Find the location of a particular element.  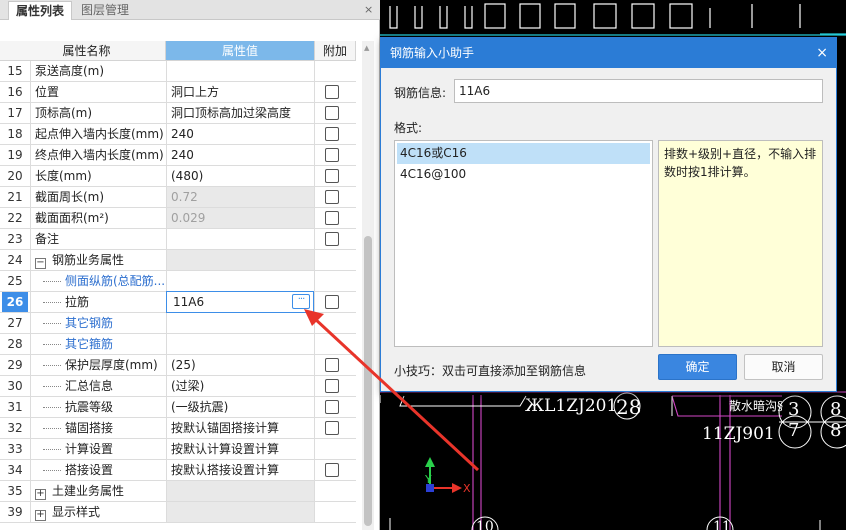

column-header-value: 属性值 is located at coordinates (240, 50).